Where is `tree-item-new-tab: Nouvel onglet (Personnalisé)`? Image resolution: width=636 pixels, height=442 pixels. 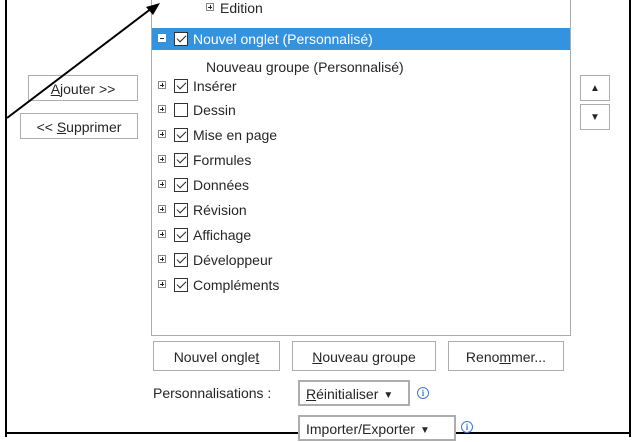
tree-item-new-tab: Nouvel onglet (Personnalisé) is located at coordinates (361, 39).